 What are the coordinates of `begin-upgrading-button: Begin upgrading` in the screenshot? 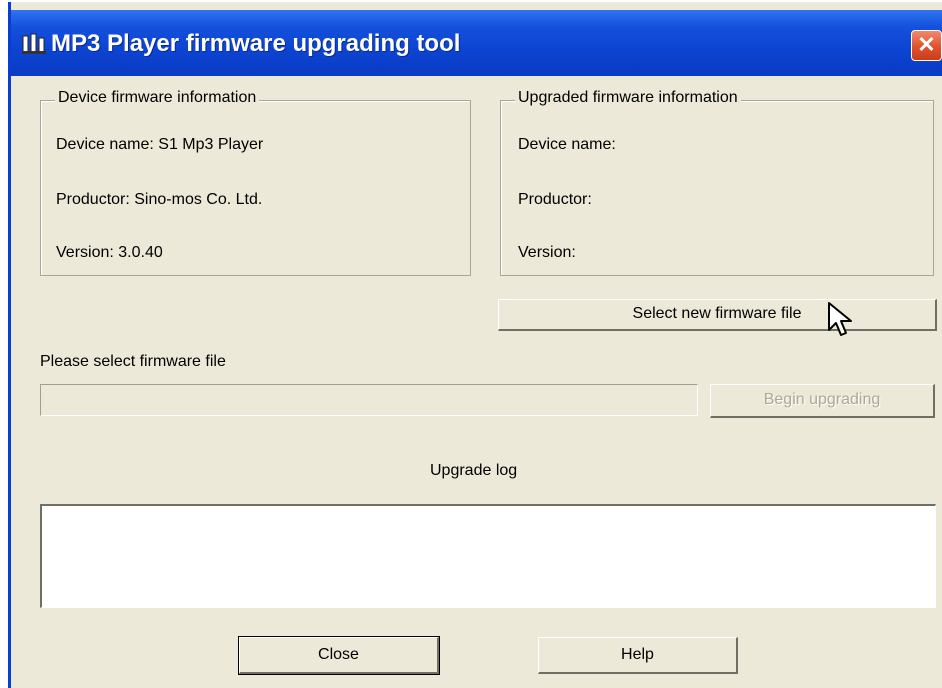 It's located at (822, 401).